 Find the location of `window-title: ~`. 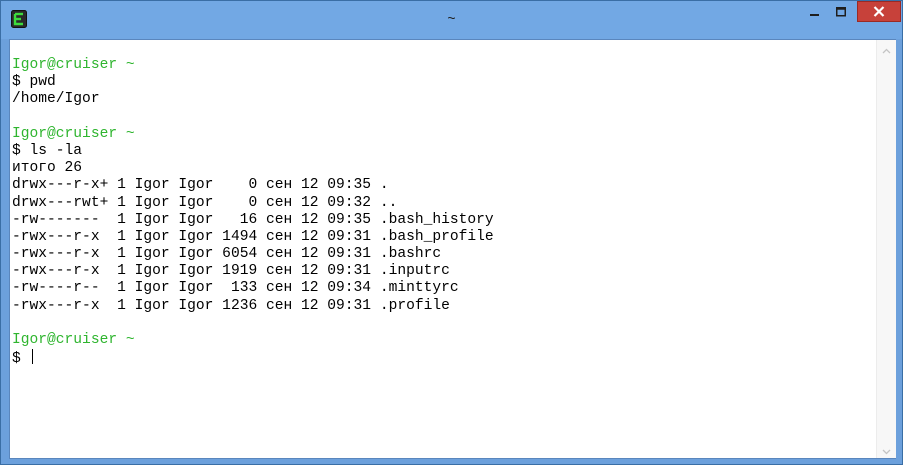

window-title: ~ is located at coordinates (451, 18).